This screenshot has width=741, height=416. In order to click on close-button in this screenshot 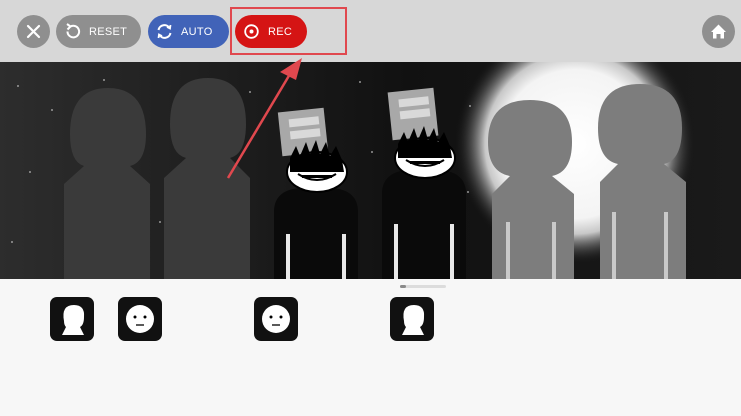, I will do `click(33, 31)`.